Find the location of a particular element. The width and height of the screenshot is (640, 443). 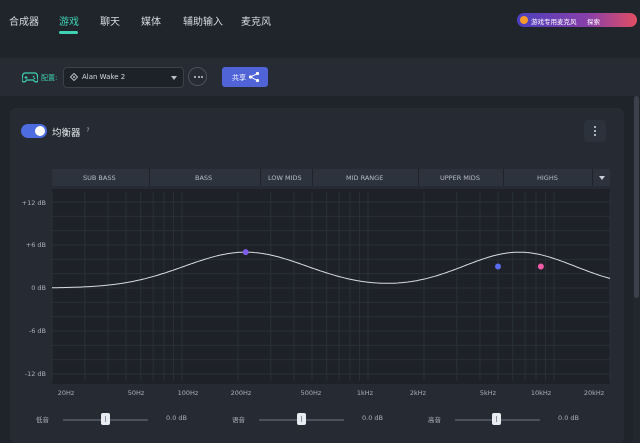

x-tick-label: 20kHz is located at coordinates (594, 393).